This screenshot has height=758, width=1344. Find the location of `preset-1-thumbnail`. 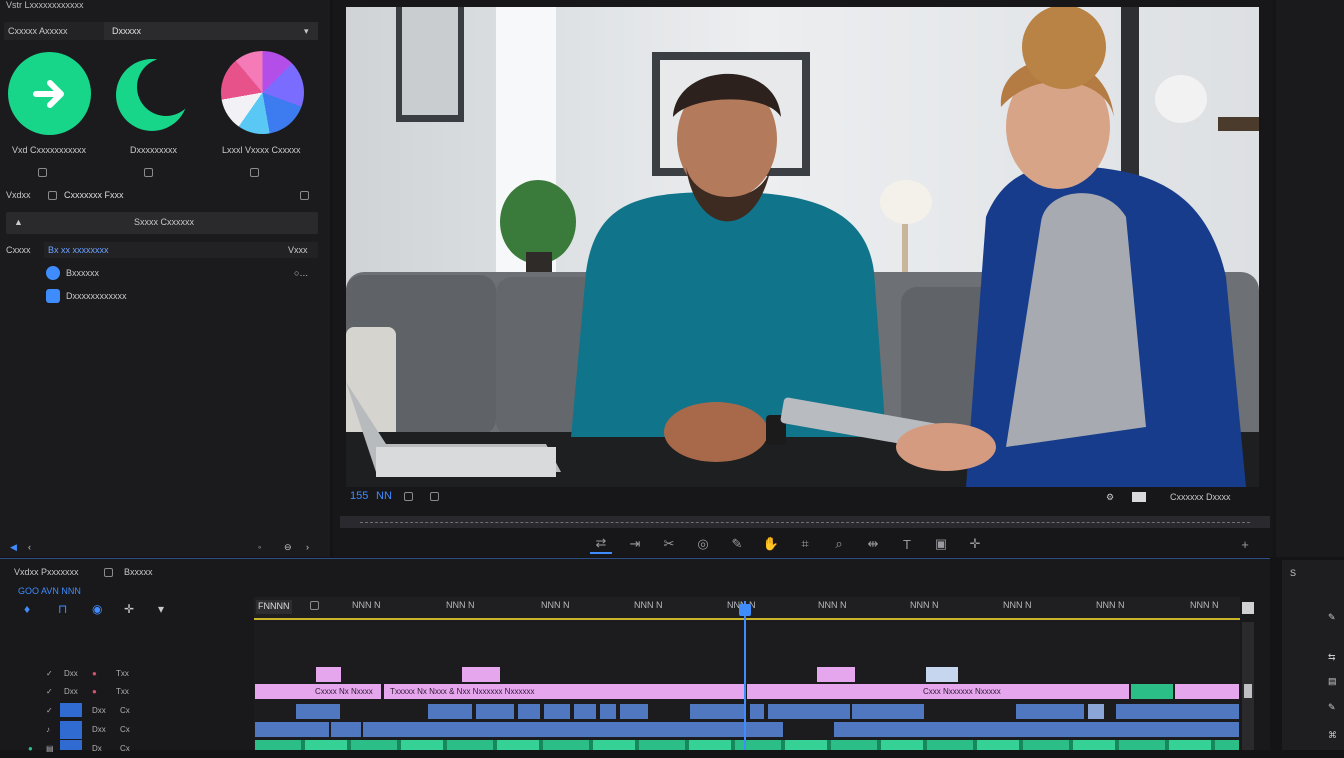

preset-1-thumbnail is located at coordinates (49, 93).